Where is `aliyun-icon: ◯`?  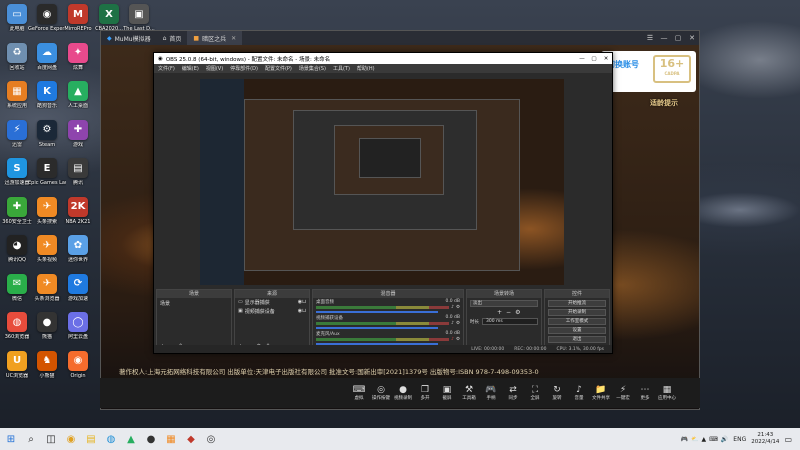 aliyun-icon: ◯ is located at coordinates (78, 322).